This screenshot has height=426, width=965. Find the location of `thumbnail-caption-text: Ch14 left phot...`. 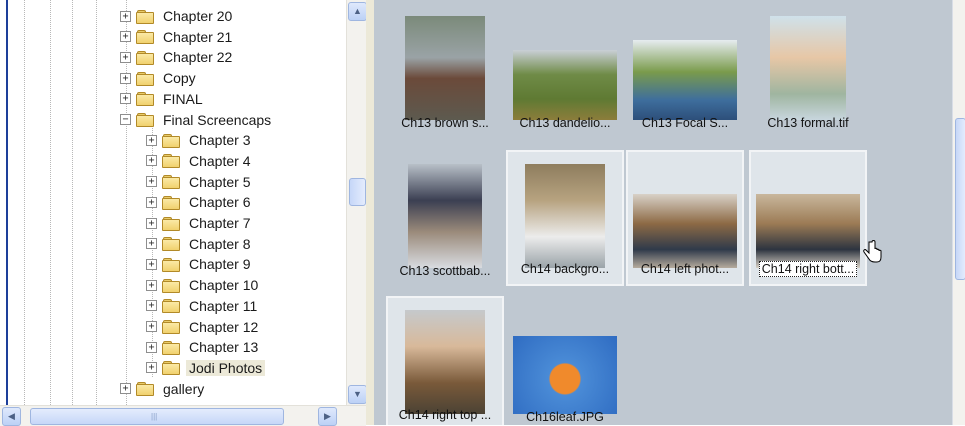

thumbnail-caption-text: Ch14 left phot... is located at coordinates (685, 269).